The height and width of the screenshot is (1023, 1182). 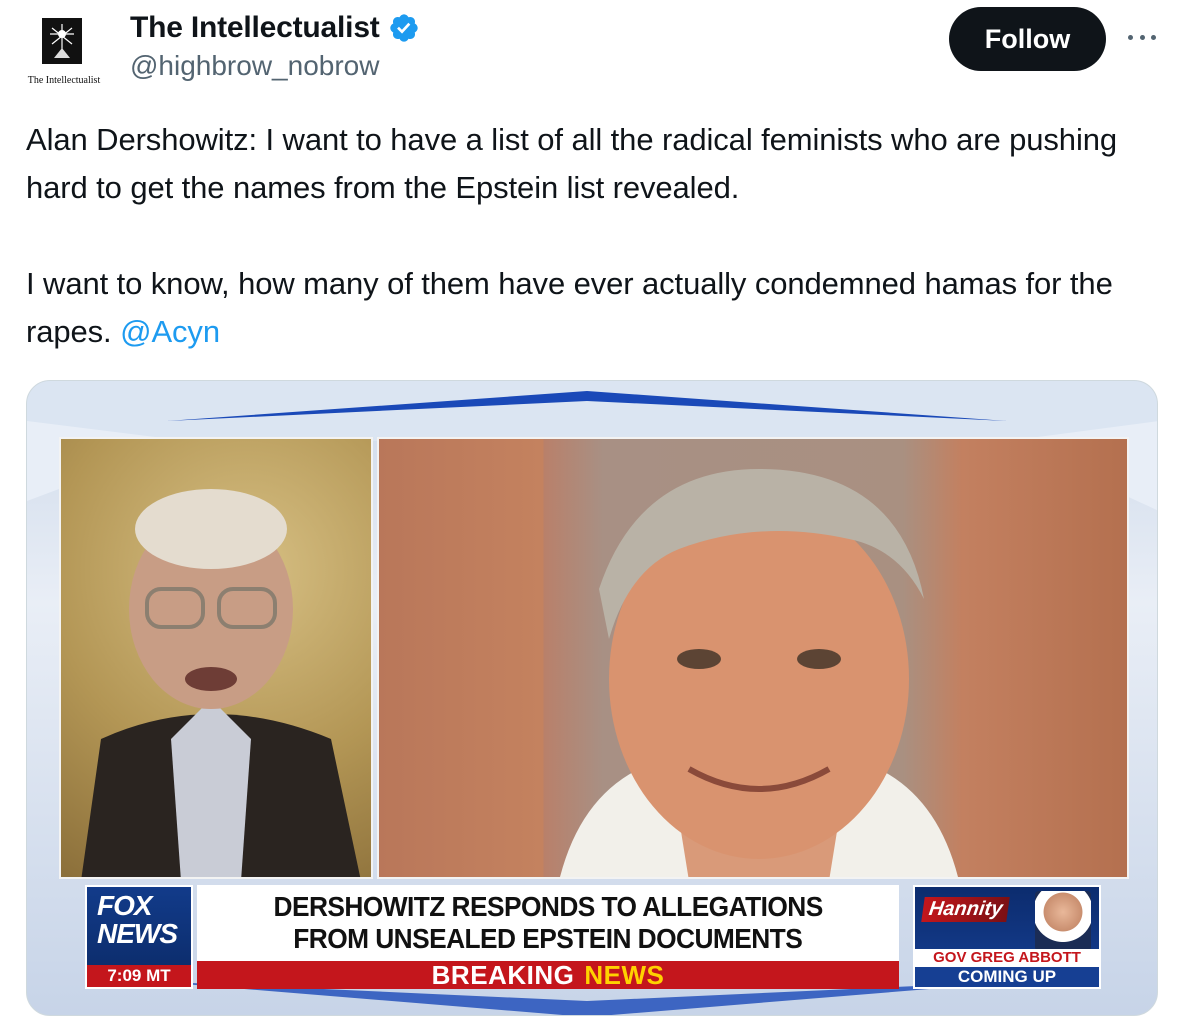 I want to click on author-block: The Intellectualist @highbrow_nobrow, so click(x=275, y=45).